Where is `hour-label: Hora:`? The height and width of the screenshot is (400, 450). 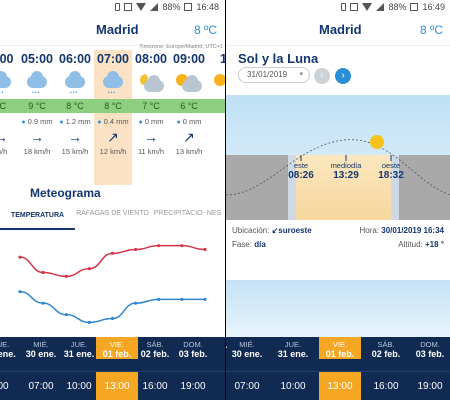
hour-label: Hora: is located at coordinates (369, 230).